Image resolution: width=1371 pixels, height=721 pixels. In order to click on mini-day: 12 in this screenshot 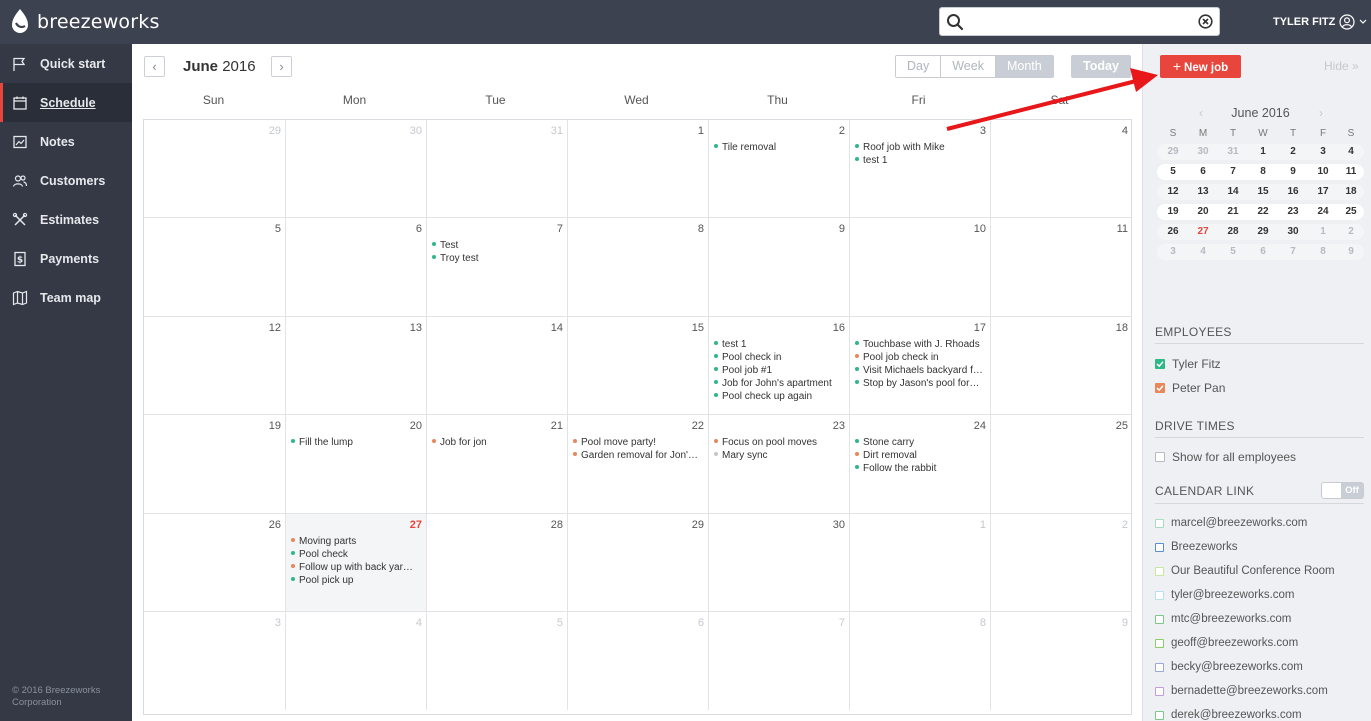, I will do `click(1173, 191)`.